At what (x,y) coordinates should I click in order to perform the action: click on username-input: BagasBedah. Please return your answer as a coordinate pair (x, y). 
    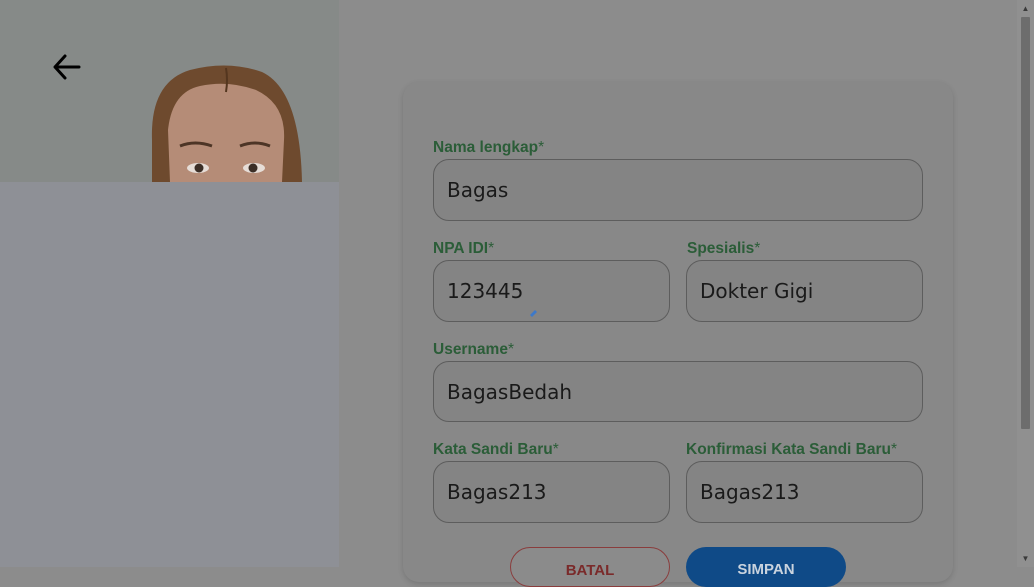
    Looking at the image, I should click on (678, 391).